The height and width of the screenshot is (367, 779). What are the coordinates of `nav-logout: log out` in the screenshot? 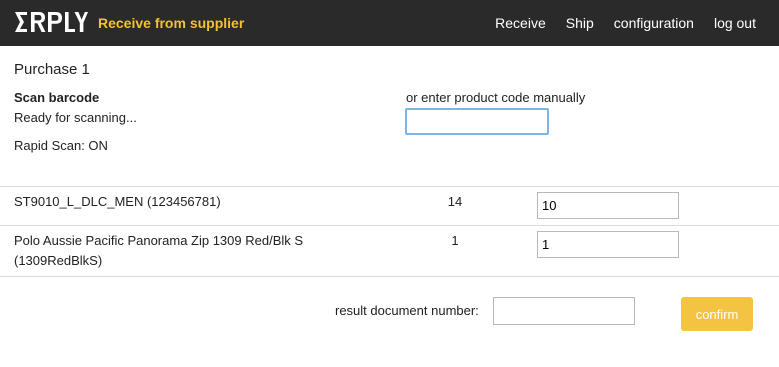 It's located at (735, 23).